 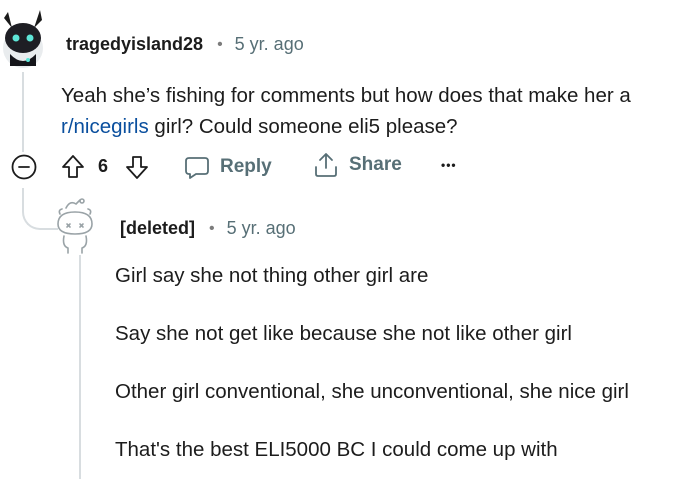 What do you see at coordinates (80, 367) in the screenshot?
I see `thread-line-child` at bounding box center [80, 367].